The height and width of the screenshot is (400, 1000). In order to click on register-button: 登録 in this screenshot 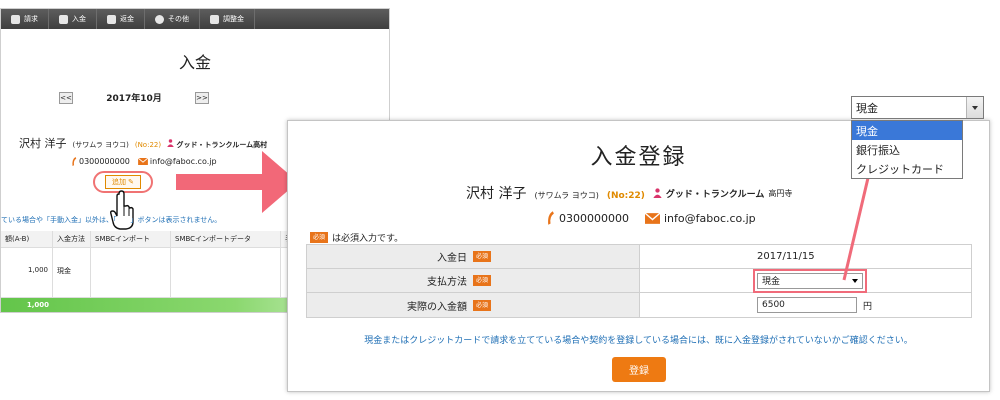, I will do `click(639, 369)`.